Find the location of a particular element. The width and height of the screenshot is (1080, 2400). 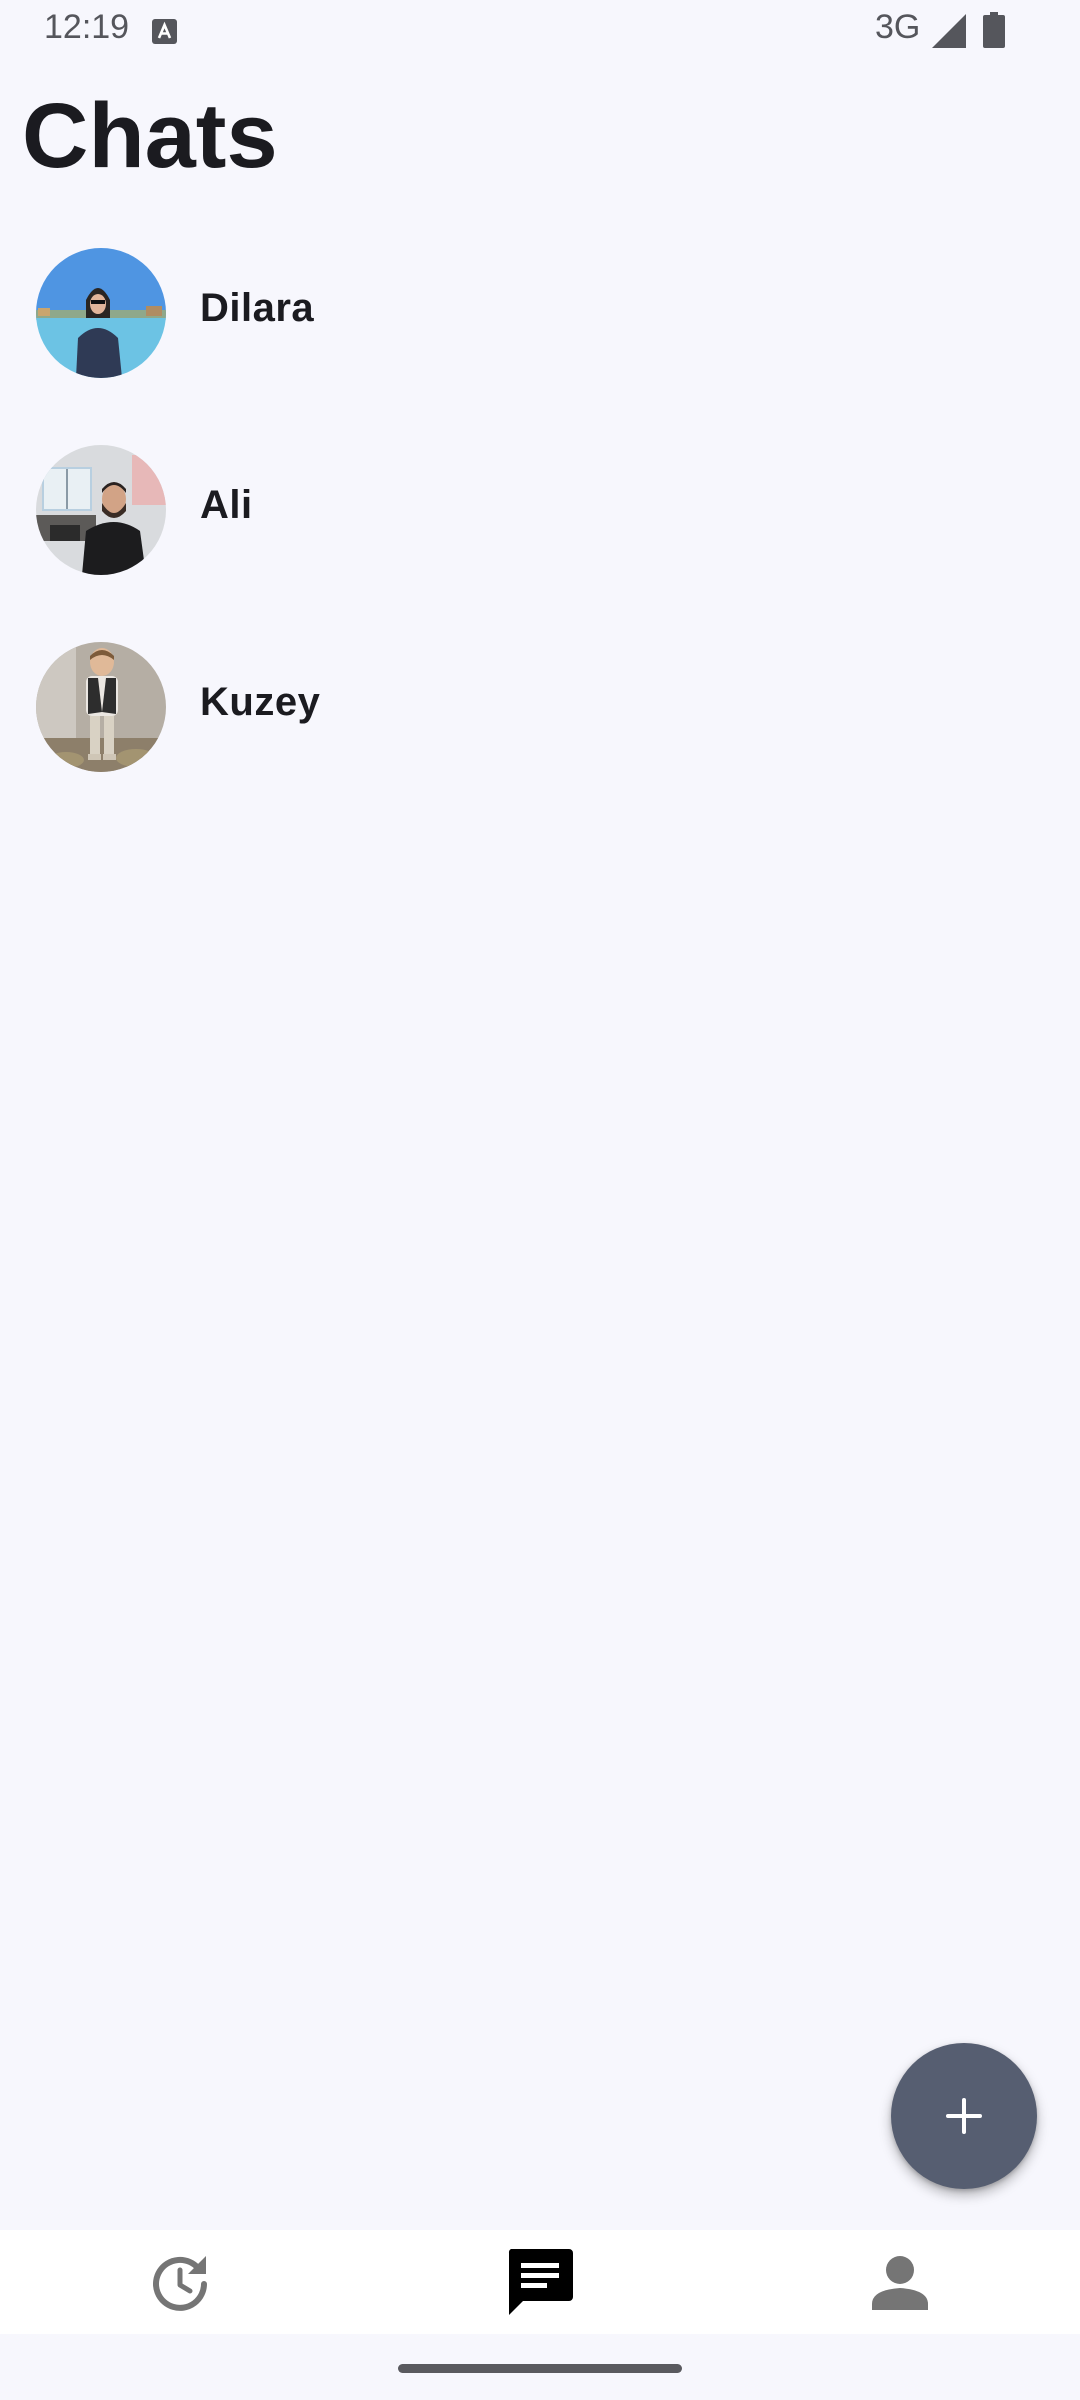

battery-icon is located at coordinates (994, 30).